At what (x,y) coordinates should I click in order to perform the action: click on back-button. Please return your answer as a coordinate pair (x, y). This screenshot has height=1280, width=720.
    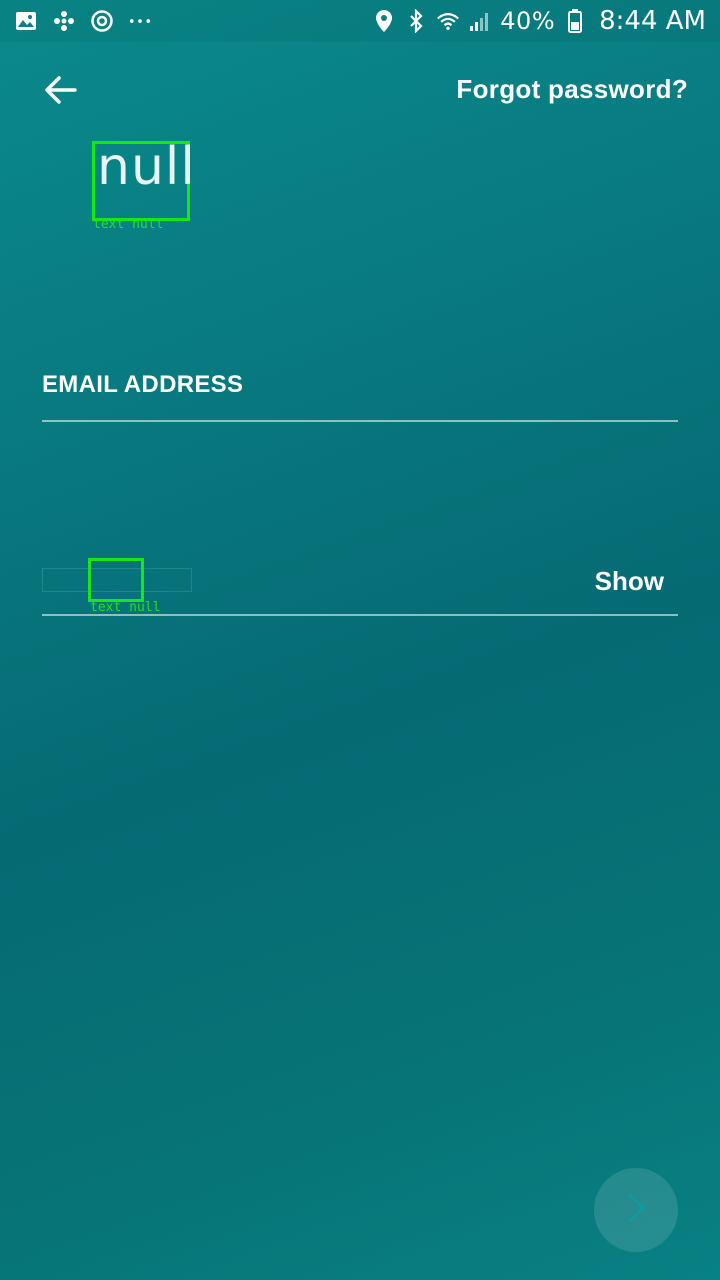
    Looking at the image, I should click on (60, 92).